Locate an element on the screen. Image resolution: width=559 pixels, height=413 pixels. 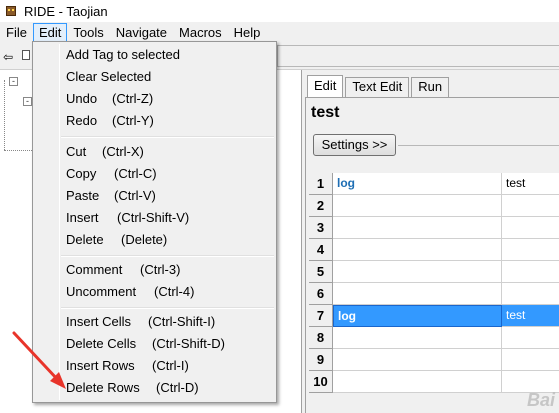
row-number: 5 is located at coordinates (321, 272).